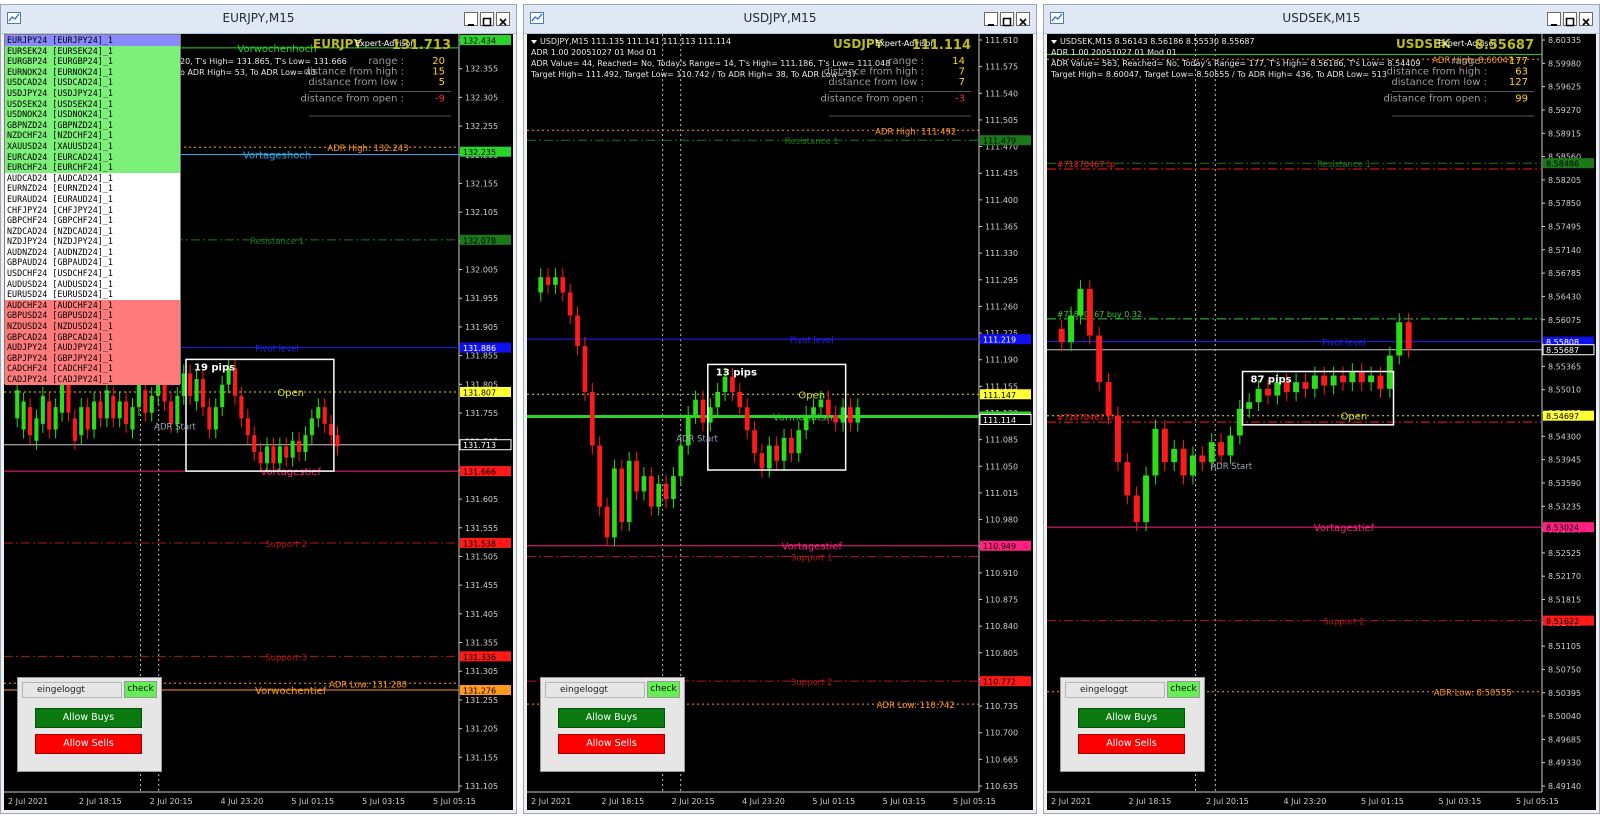 Image resolution: width=1600 pixels, height=817 pixels. I want to click on time-tick-label: 2 Jul 18:15, so click(1150, 801).